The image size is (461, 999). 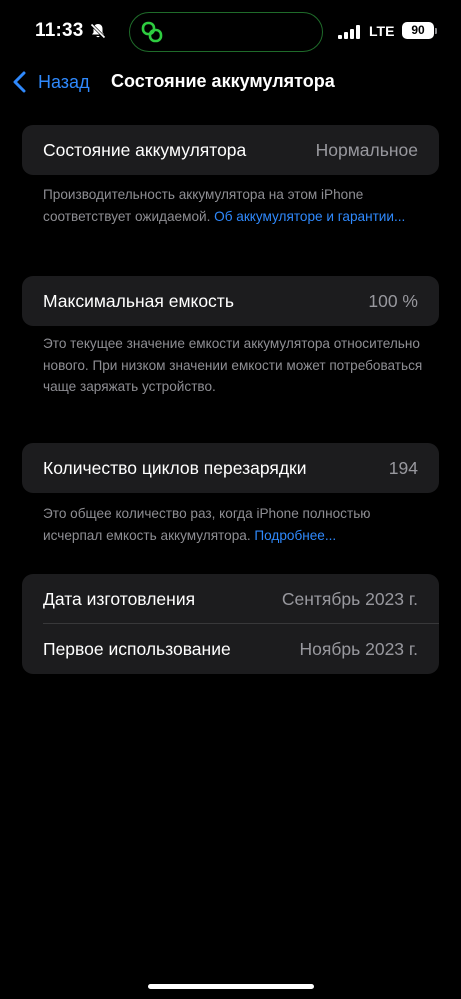 I want to click on chevron-left-icon, so click(x=19, y=82).